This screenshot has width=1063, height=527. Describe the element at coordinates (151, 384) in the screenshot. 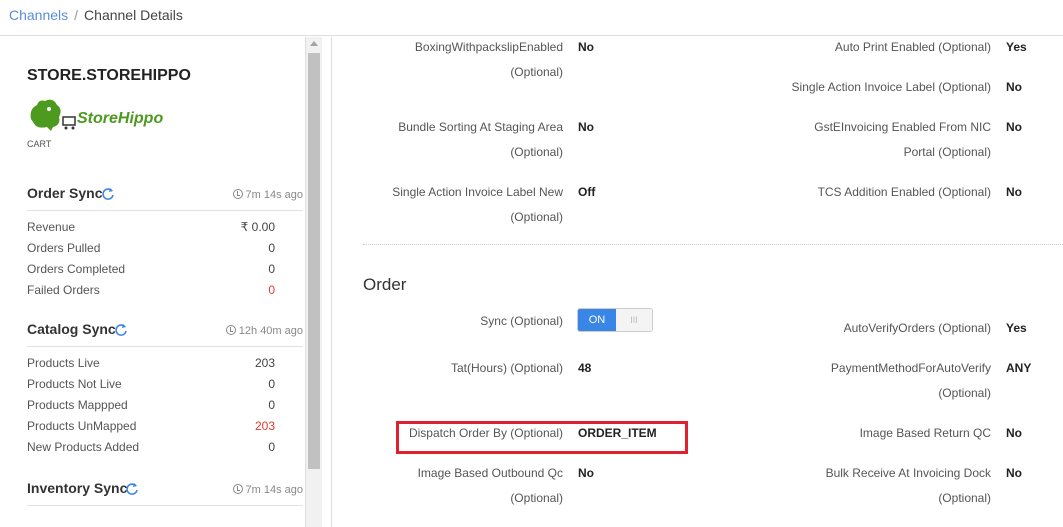

I see `stat-row: Products Not Live 0` at that location.